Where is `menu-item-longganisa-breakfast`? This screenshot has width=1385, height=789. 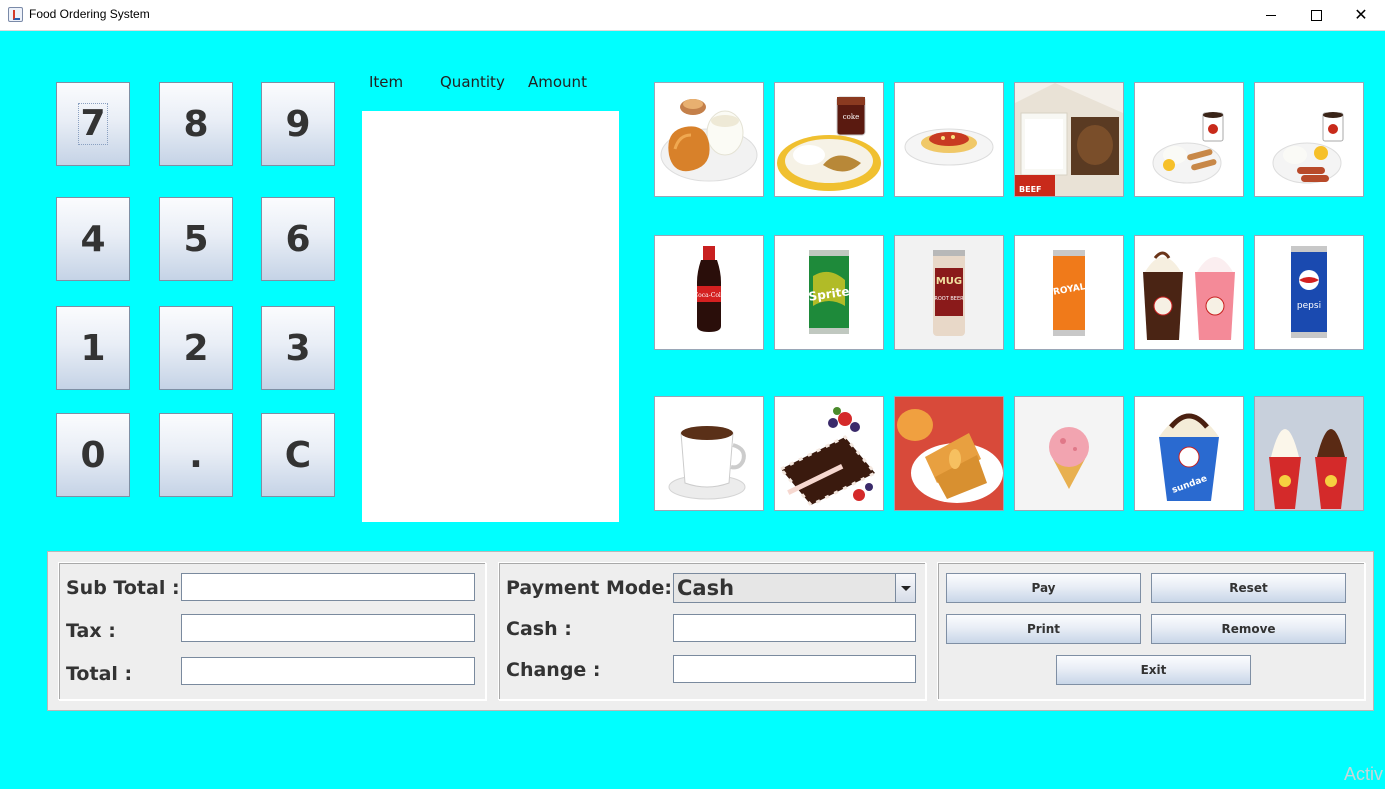 menu-item-longganisa-breakfast is located at coordinates (1189, 139).